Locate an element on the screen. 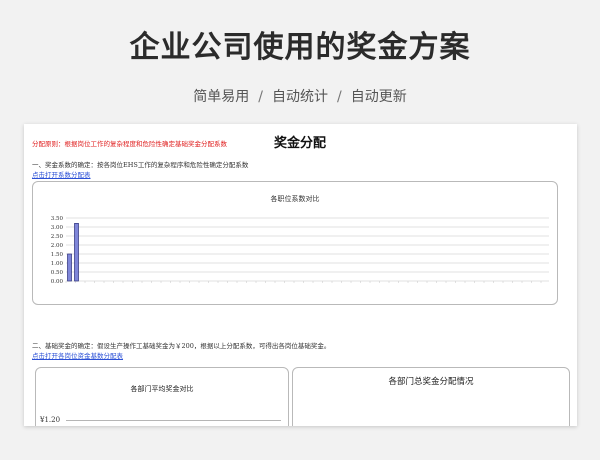 The width and height of the screenshot is (600, 460). y-tick-label: 0.50 is located at coordinates (57, 273).